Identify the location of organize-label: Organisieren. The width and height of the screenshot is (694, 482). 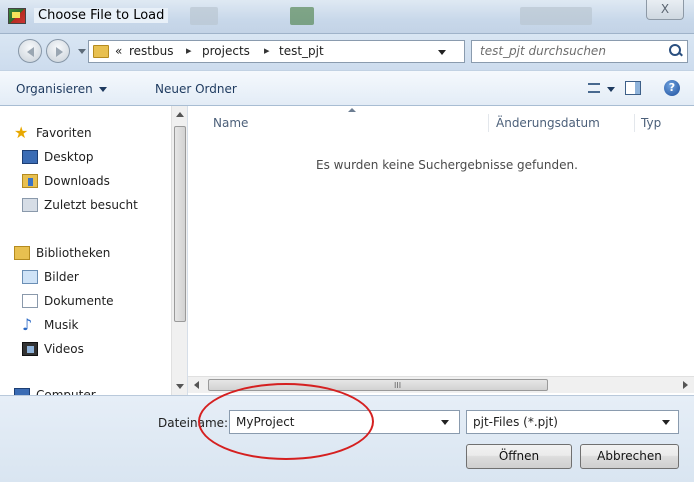
(54, 89).